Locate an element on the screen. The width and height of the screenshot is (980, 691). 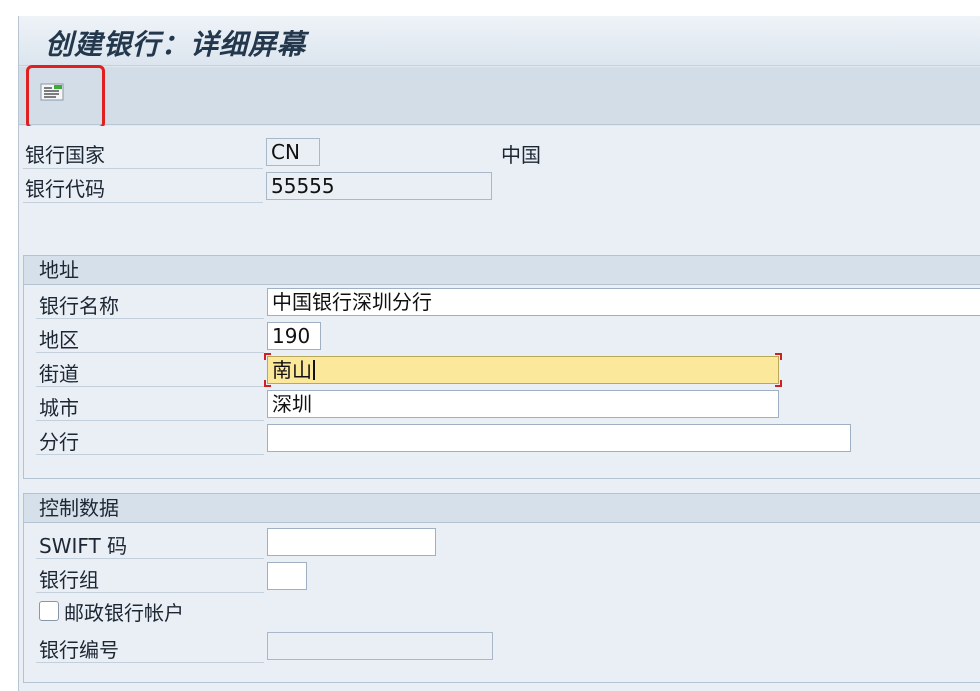
bank-group-field is located at coordinates (287, 576).